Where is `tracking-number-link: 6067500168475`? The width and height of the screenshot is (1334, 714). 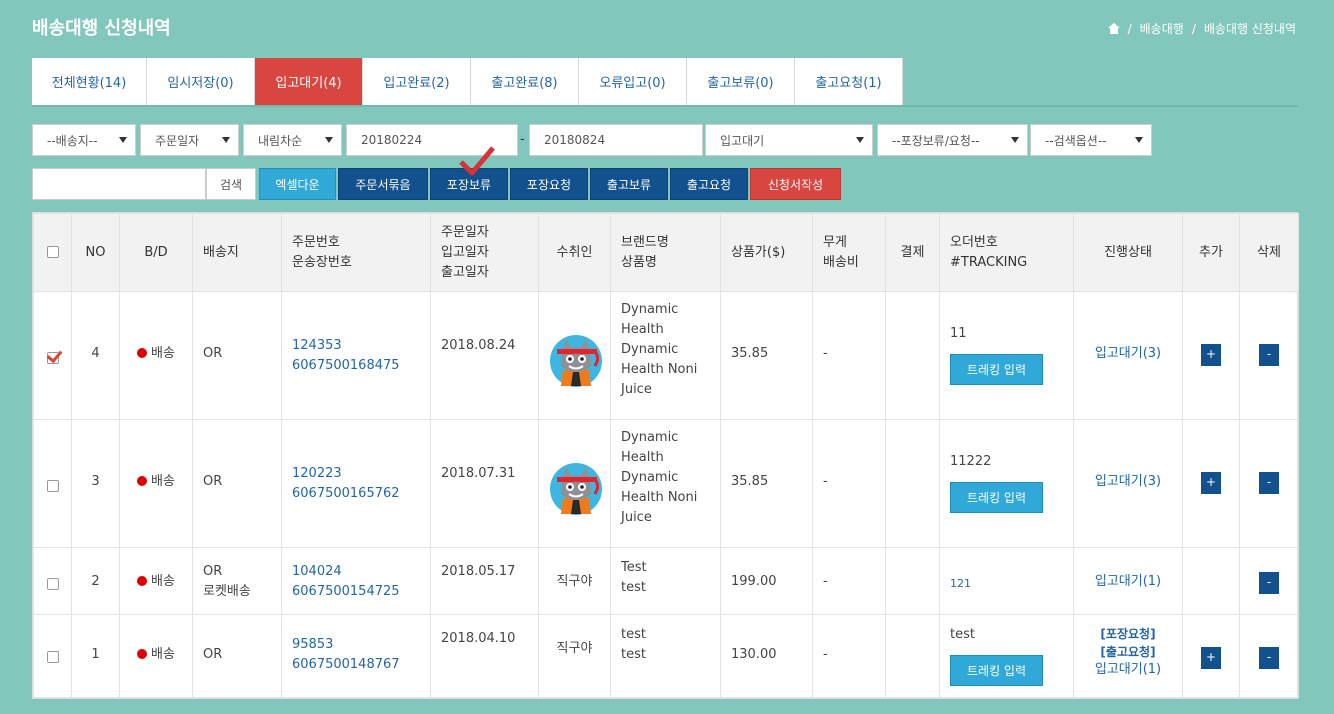 tracking-number-link: 6067500168475 is located at coordinates (356, 366).